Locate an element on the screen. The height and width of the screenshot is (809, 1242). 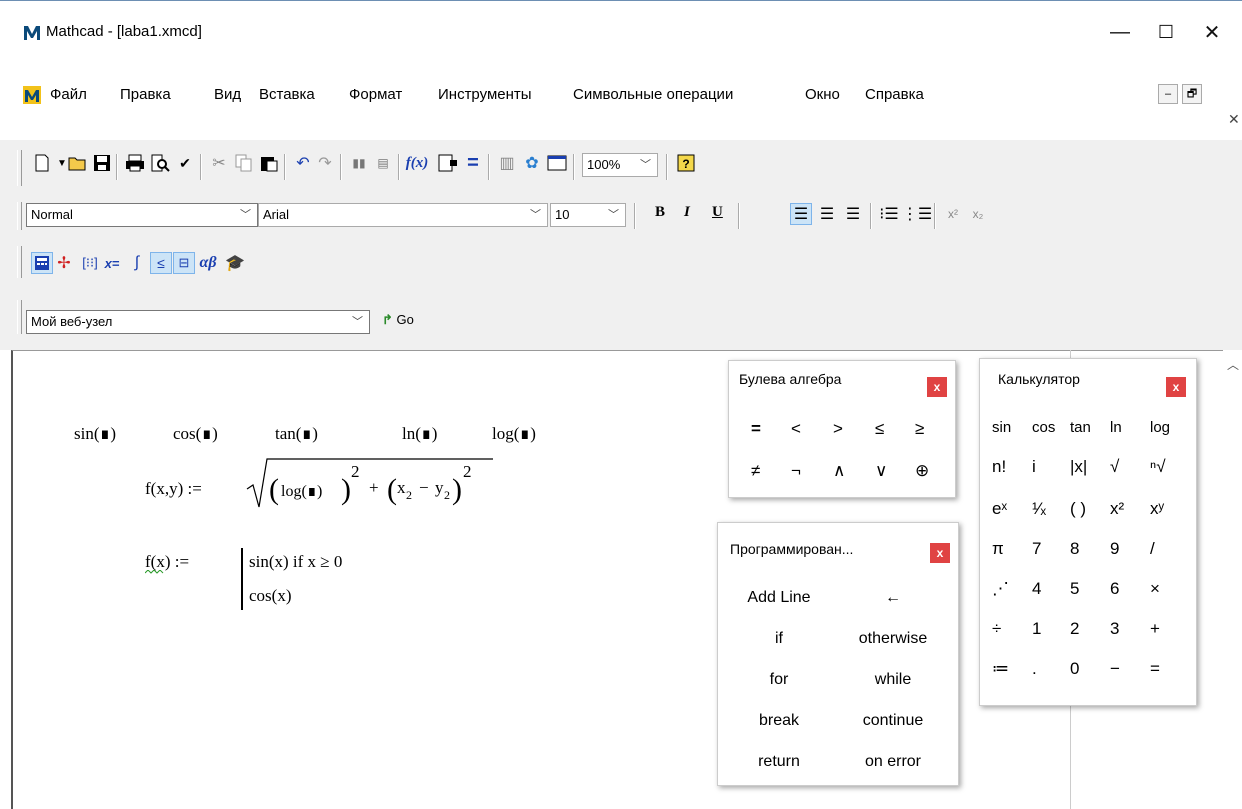
otherwise-button: otherwise is located at coordinates (893, 639).